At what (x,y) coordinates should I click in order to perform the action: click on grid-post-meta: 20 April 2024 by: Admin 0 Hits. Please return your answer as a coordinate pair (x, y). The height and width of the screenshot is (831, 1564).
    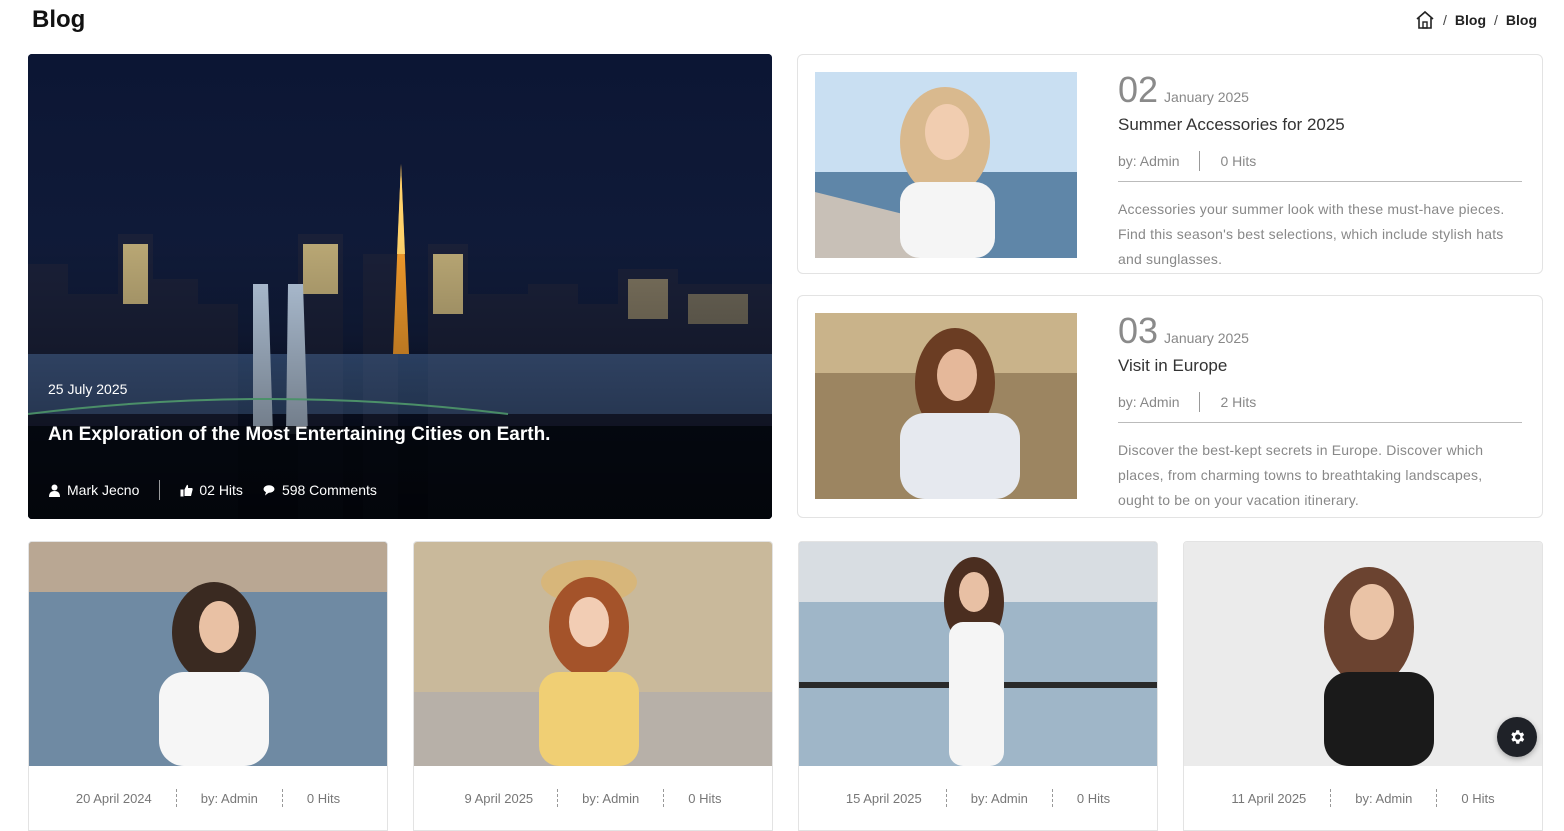
    Looking at the image, I should click on (208, 798).